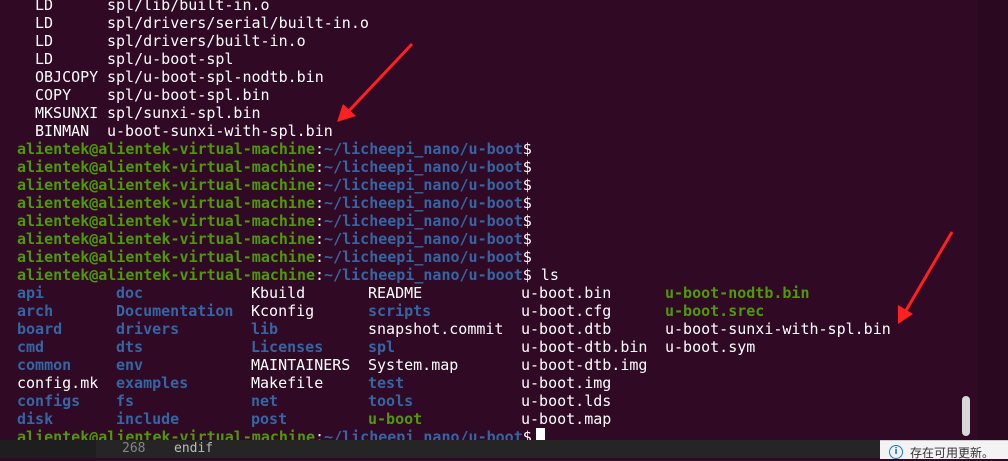 This screenshot has height=461, width=1008. I want to click on build-output-line: MKSUNXI spl/sunxi-spl.bin, so click(148, 113).